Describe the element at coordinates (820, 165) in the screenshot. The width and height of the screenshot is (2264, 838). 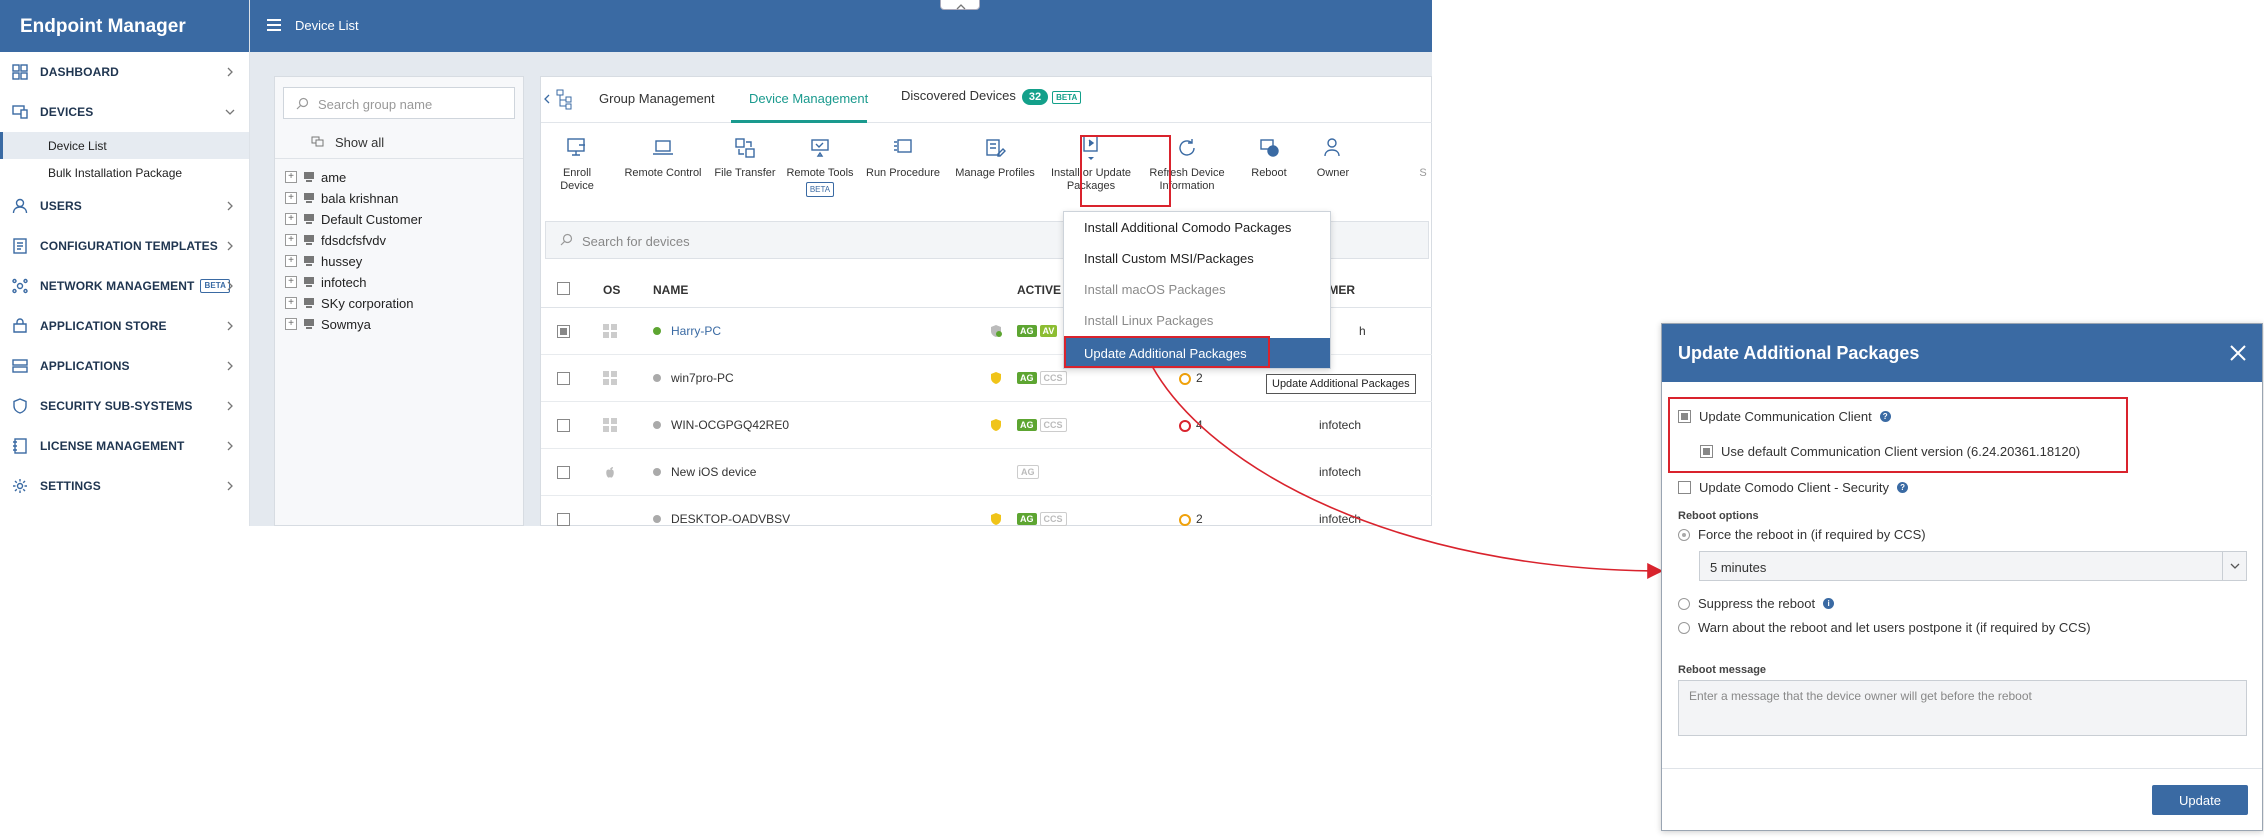
I see `remote-tools-button: Remote Tools BETA` at that location.